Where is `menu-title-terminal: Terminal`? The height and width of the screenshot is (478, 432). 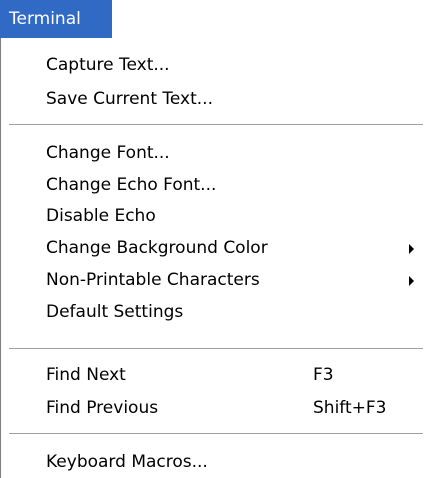
menu-title-terminal: Terminal is located at coordinates (56, 19).